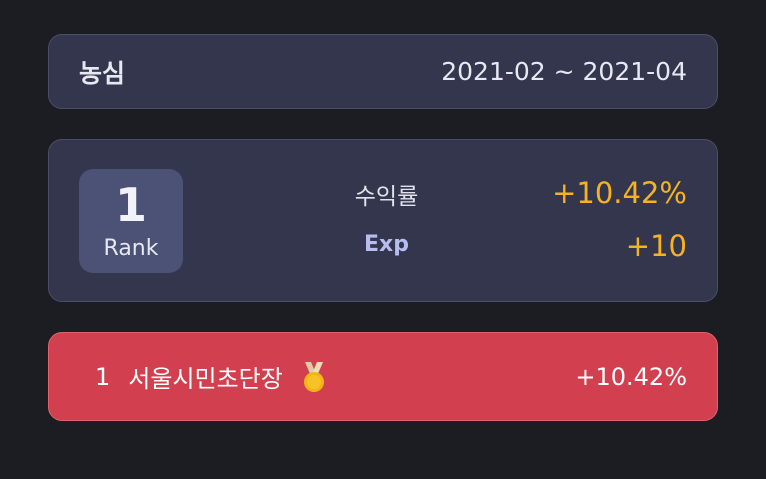 This screenshot has width=766, height=479. What do you see at coordinates (564, 71) in the screenshot?
I see `period-range: 2021-02 ~ 2021-04` at bounding box center [564, 71].